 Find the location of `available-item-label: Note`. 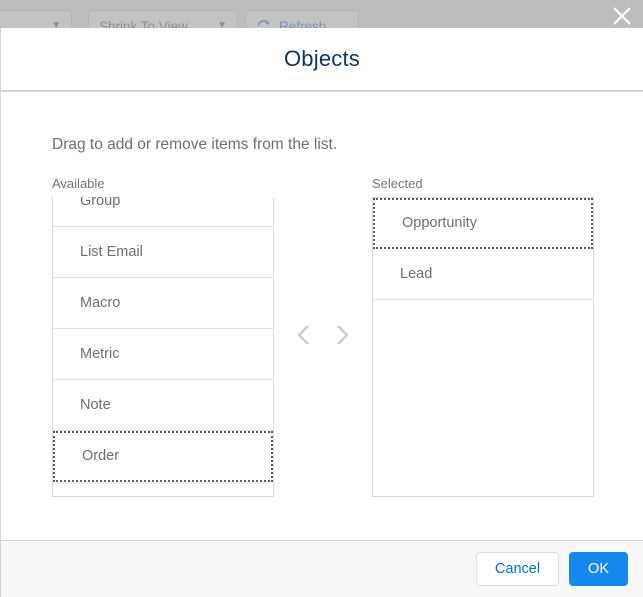

available-item-label: Note is located at coordinates (95, 404).